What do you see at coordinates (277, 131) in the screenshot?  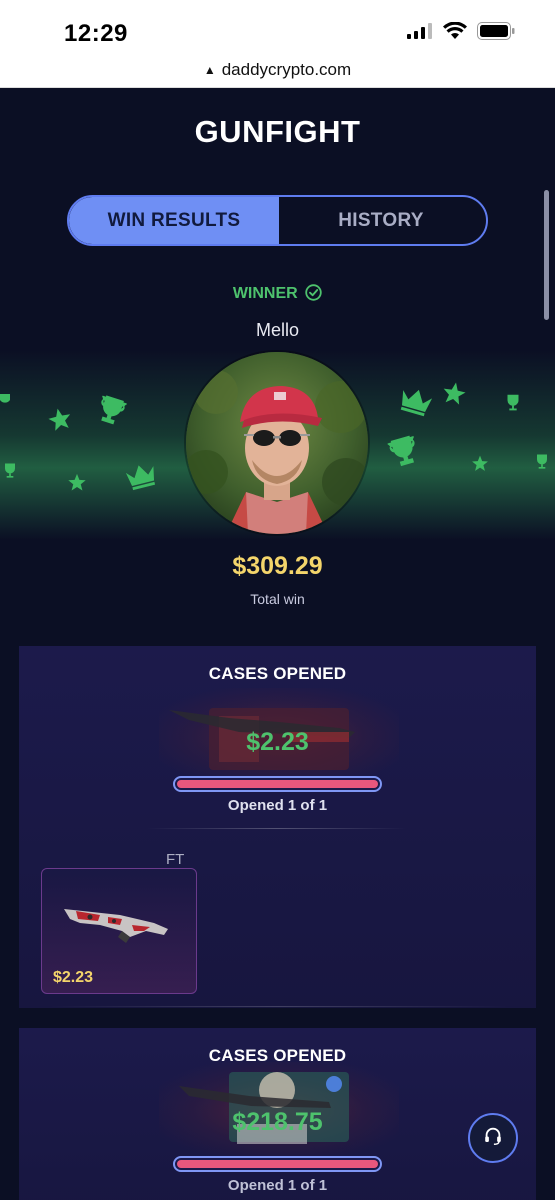 I see `page-title: GUNFIGHT` at bounding box center [277, 131].